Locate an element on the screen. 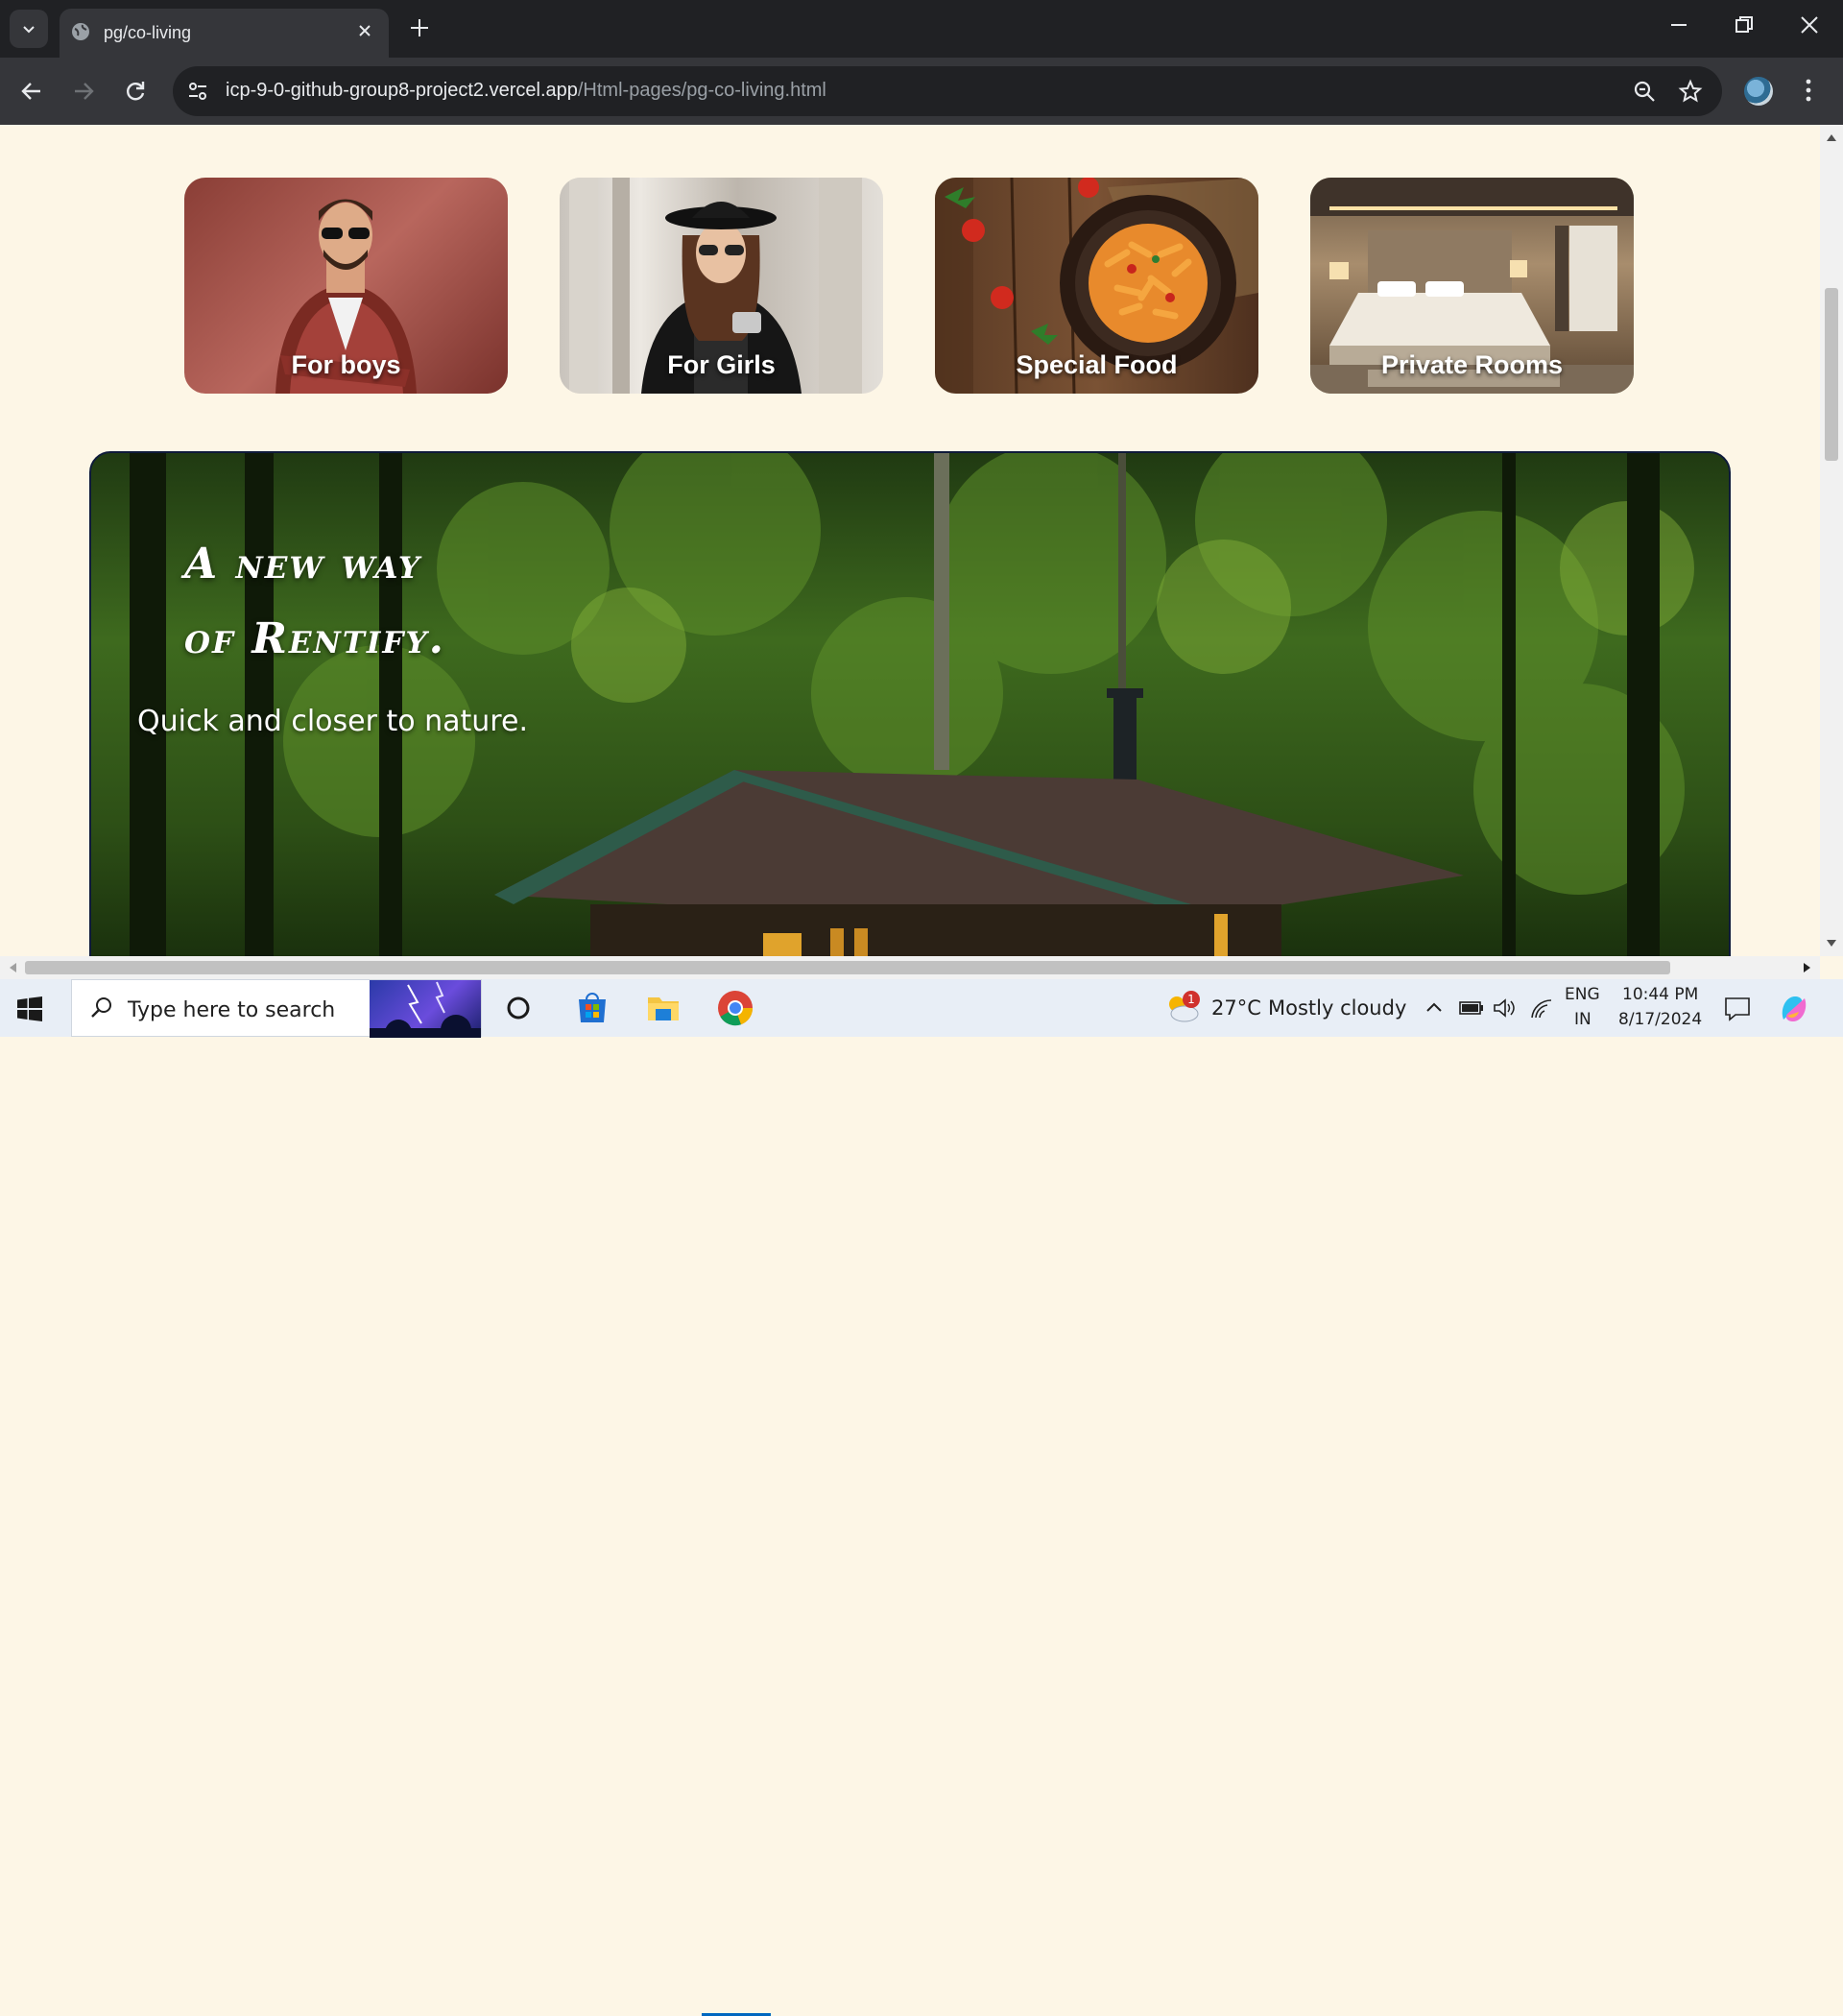 The image size is (1843, 2016). hero-heading-line2: of Rentify. is located at coordinates (314, 638).